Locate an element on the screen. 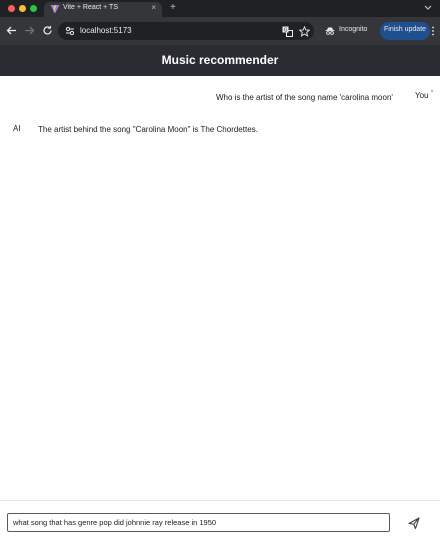 Image resolution: width=440 pixels, height=540 pixels. page-title: Music recommender is located at coordinates (220, 60).